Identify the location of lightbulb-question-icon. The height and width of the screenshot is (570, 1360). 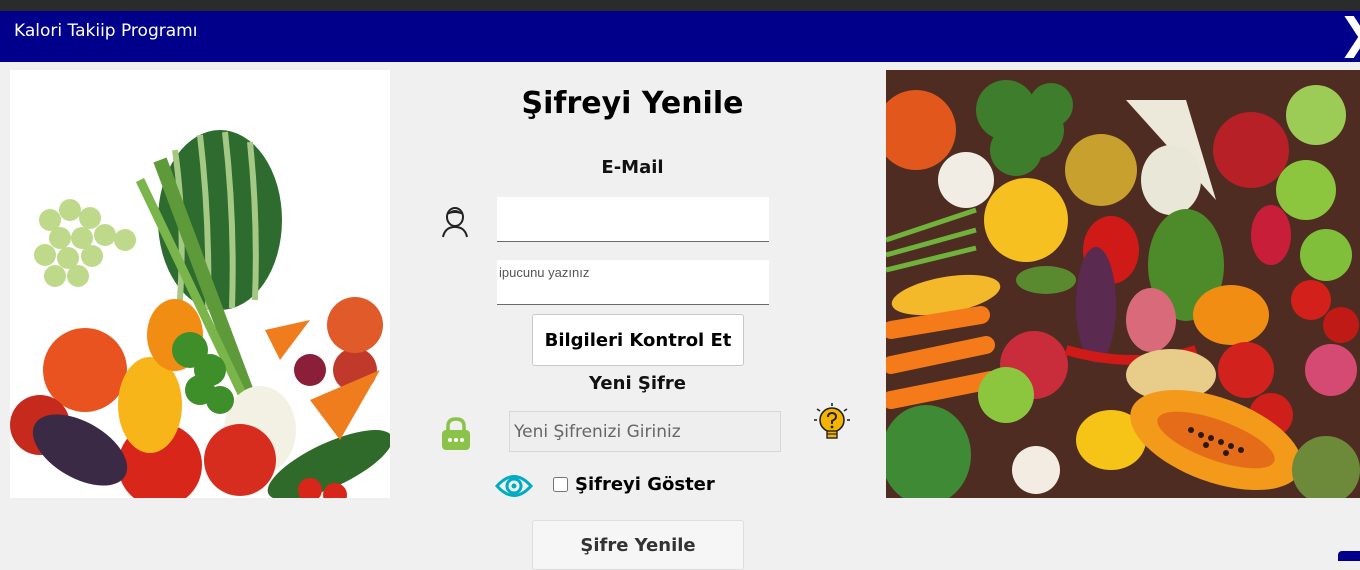
(832, 424).